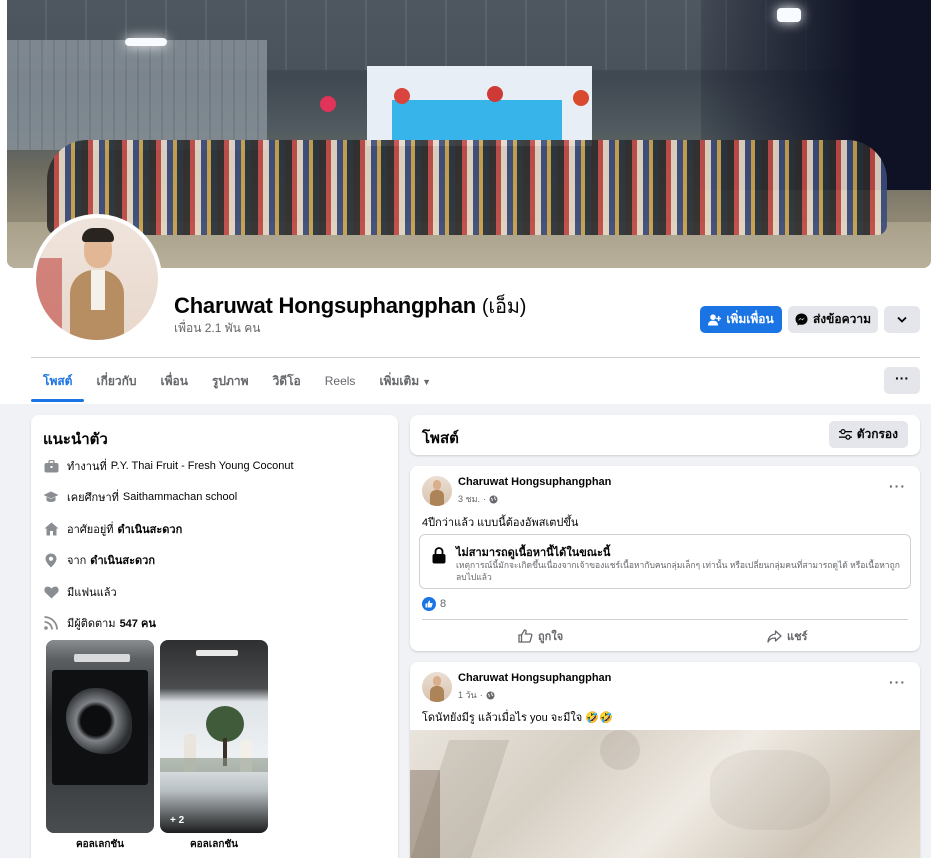 The width and height of the screenshot is (931, 858). I want to click on friends-count: เพื่อน 2.1 พัน คน, so click(217, 328).